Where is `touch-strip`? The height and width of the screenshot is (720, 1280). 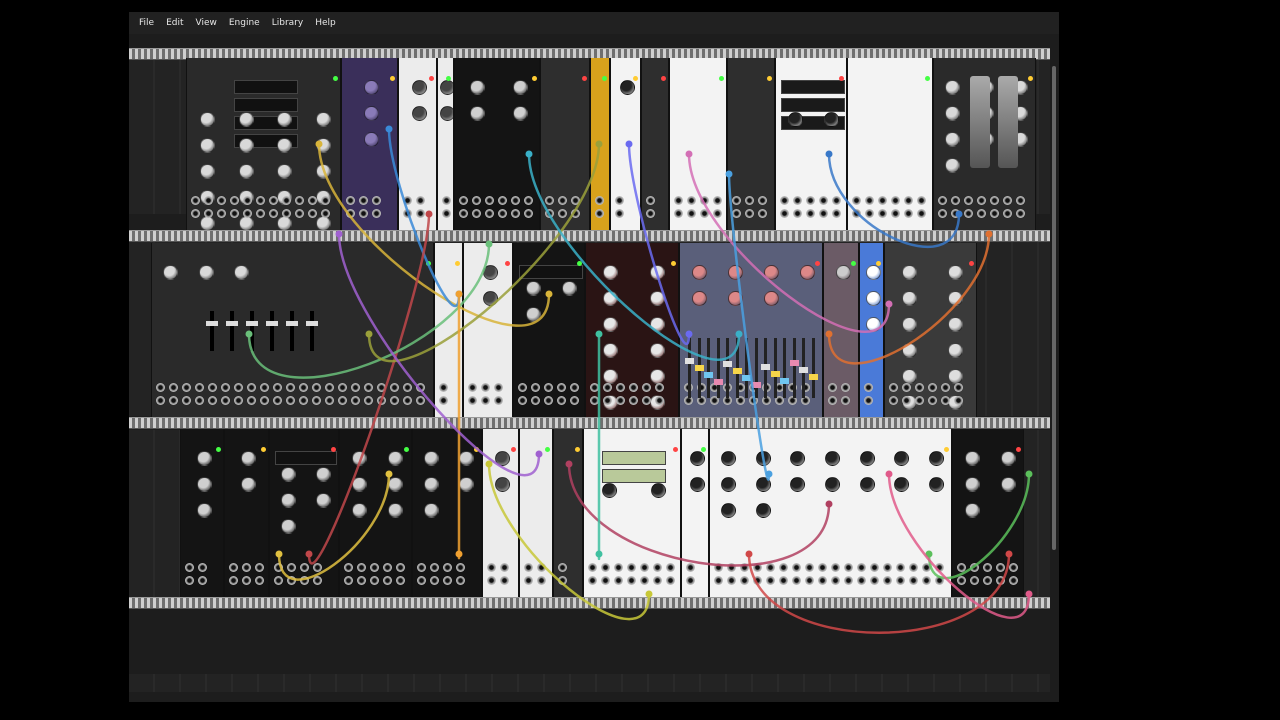
touch-strip is located at coordinates (980, 122).